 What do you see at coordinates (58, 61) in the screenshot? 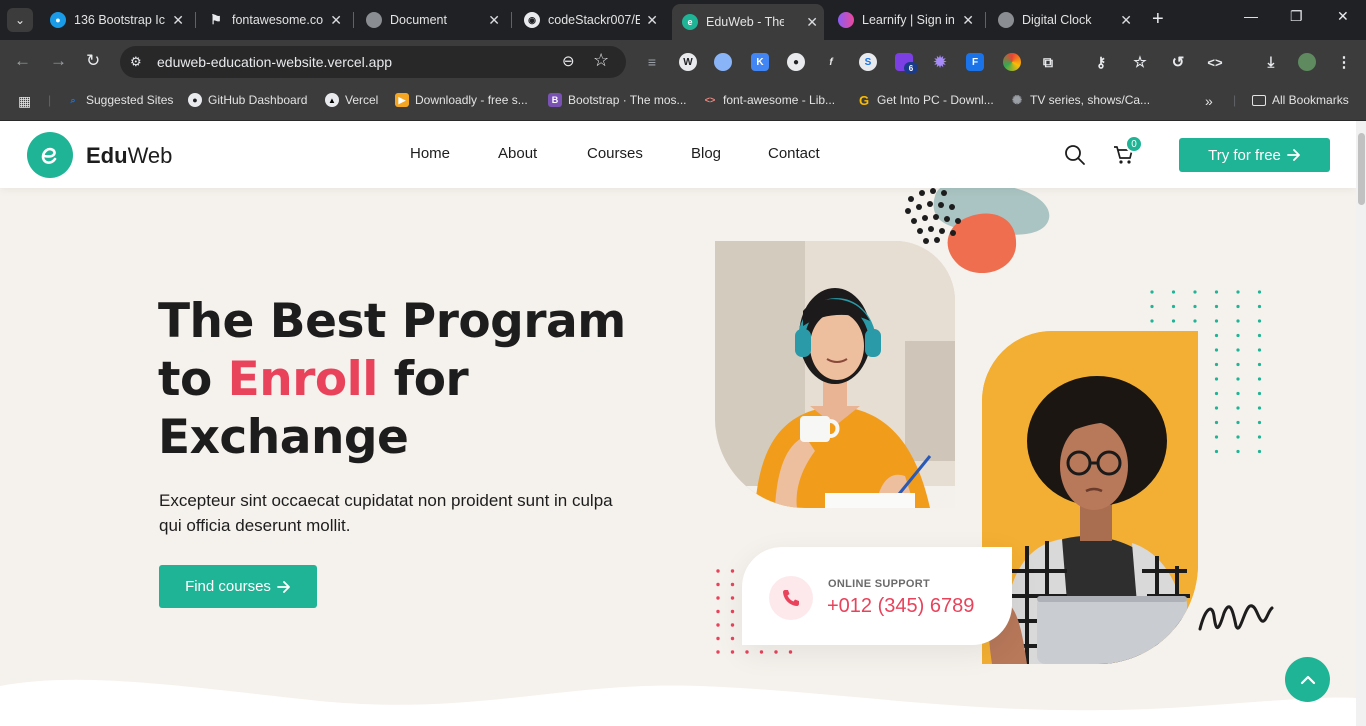
I see `forward-button: →` at bounding box center [58, 61].